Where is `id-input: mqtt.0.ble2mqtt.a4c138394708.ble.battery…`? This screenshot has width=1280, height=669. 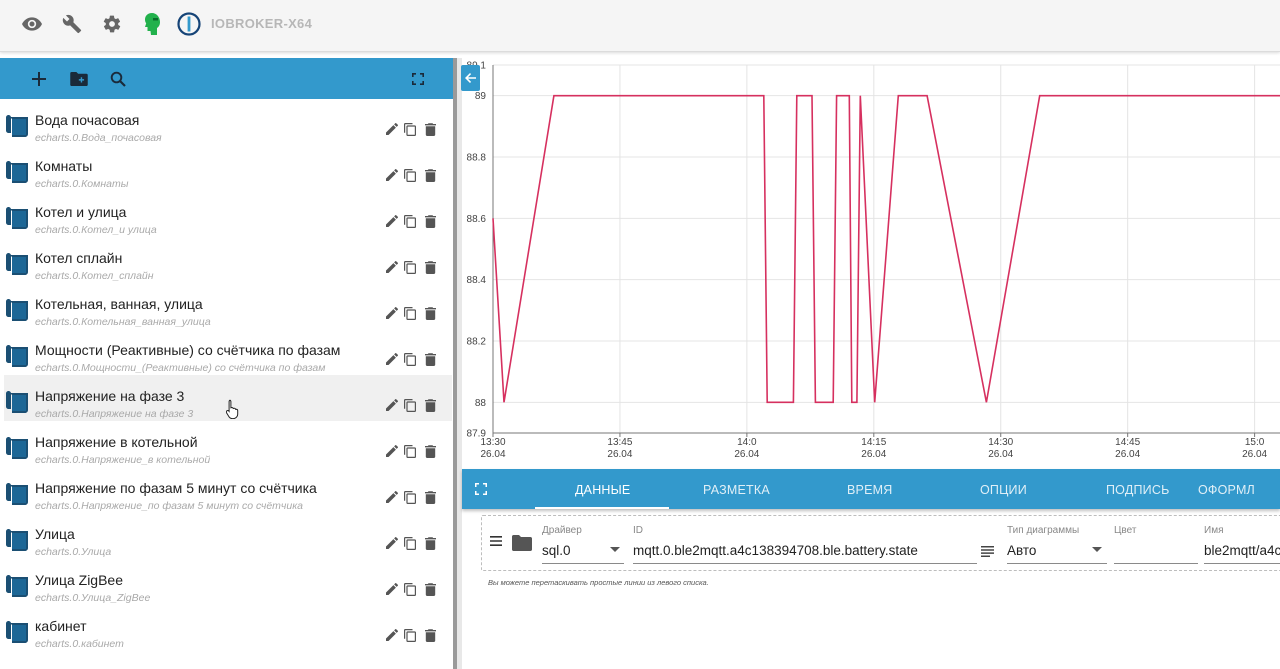 id-input: mqtt.0.ble2mqtt.a4c138394708.ble.battery… is located at coordinates (775, 550).